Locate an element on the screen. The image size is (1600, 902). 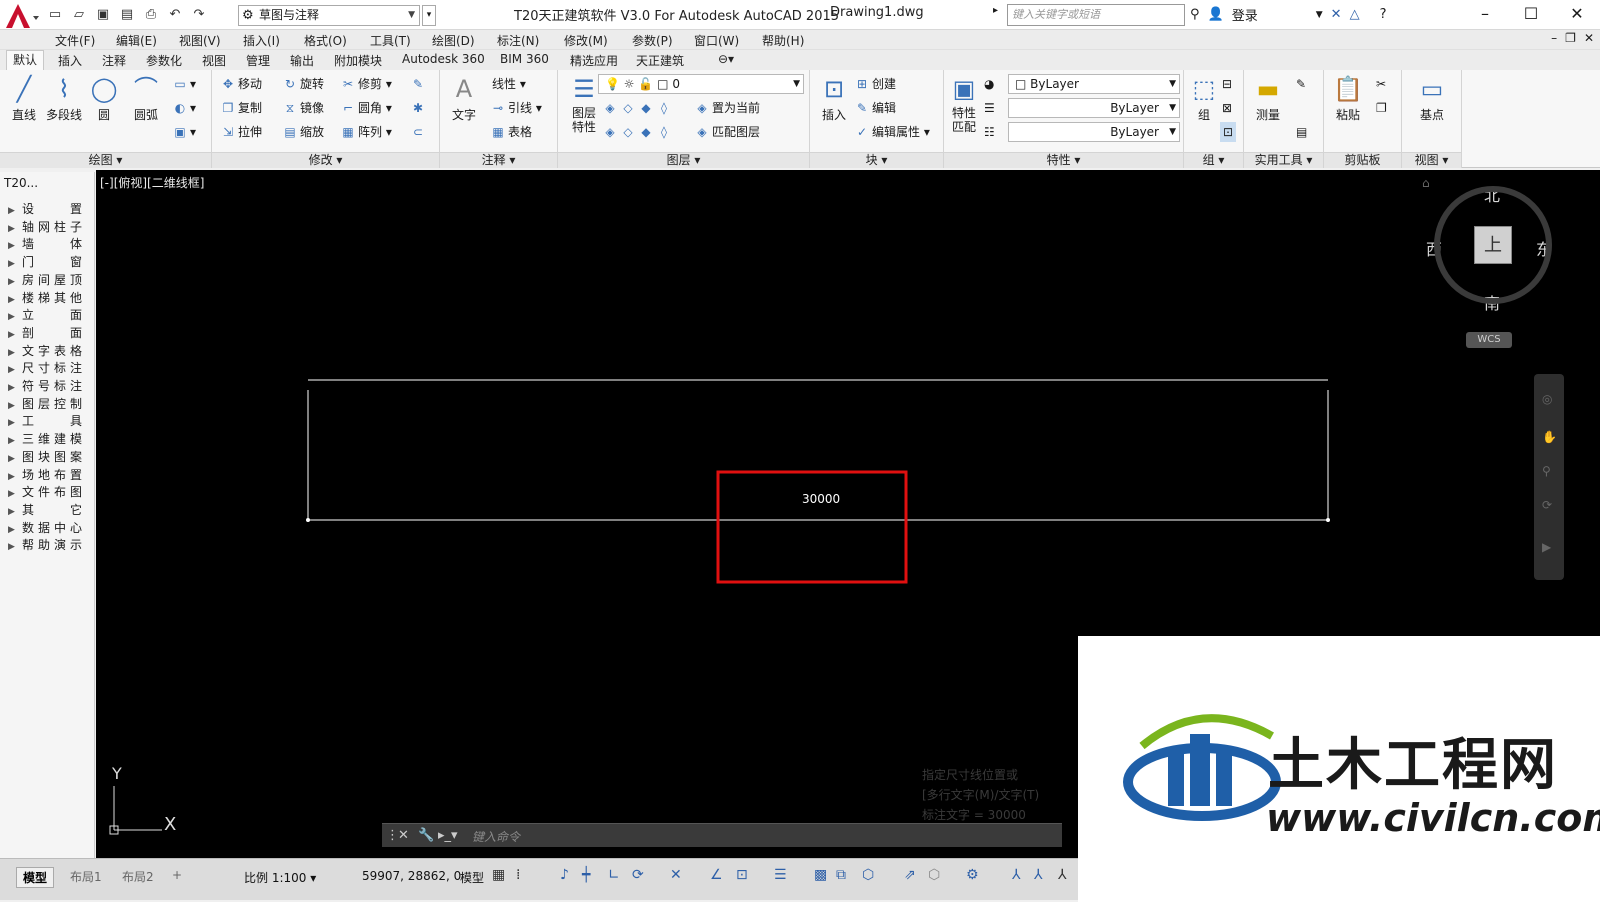
color-select: □ ByLayer ▼ is located at coordinates (1094, 84).